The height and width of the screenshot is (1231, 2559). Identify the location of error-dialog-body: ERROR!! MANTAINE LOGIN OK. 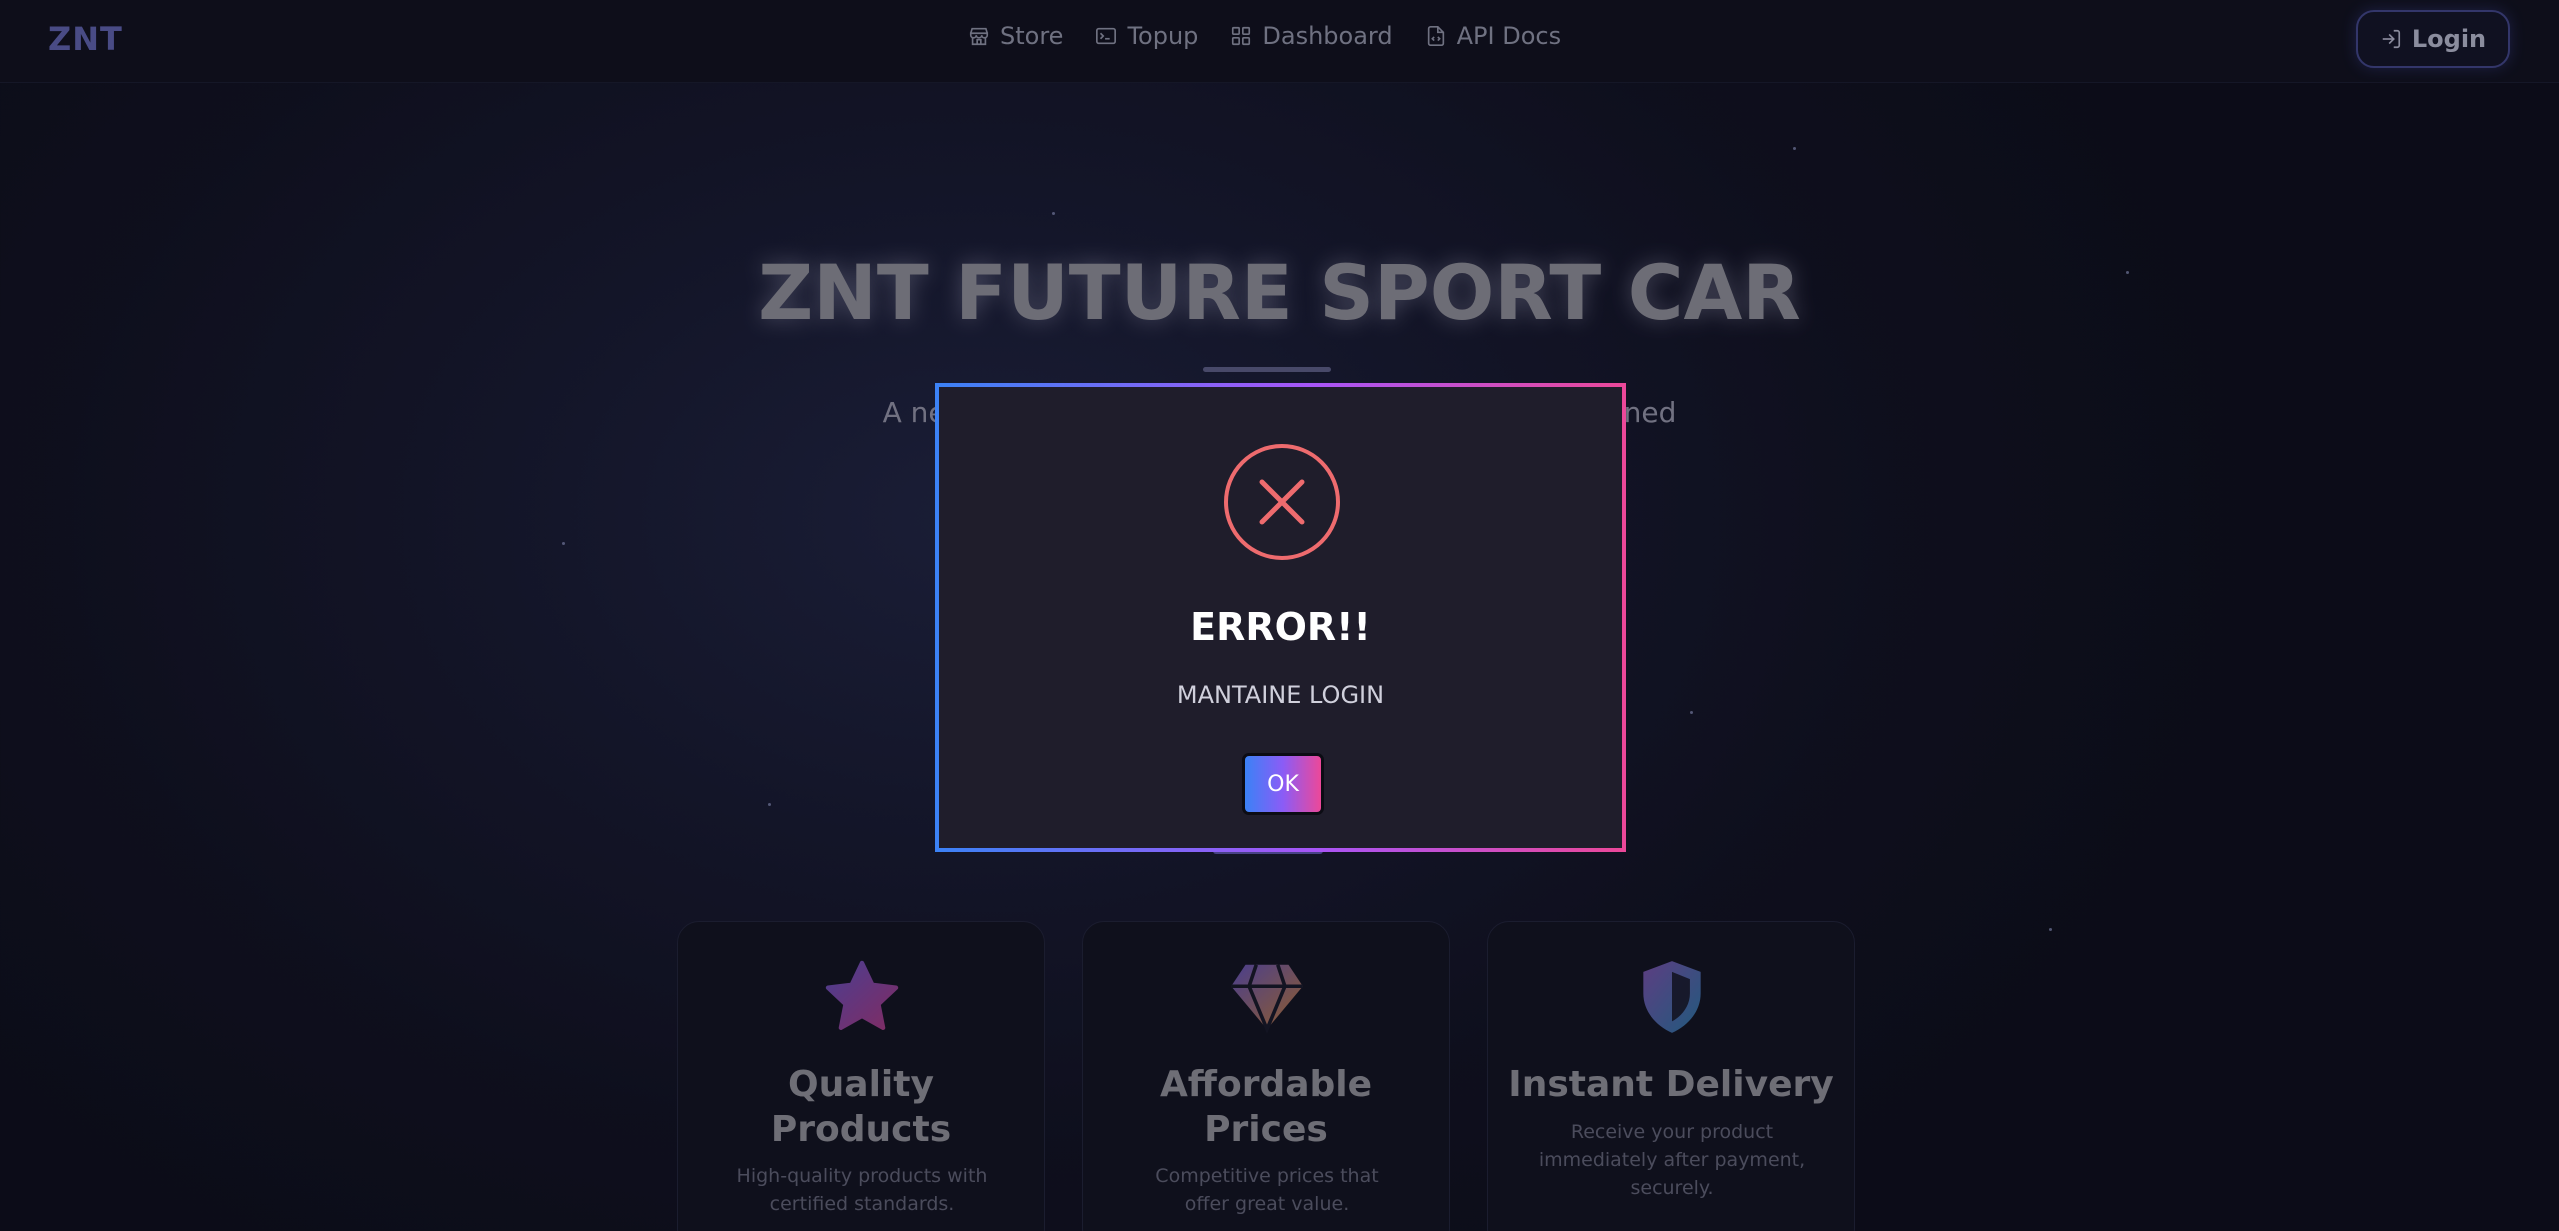
(1280, 617).